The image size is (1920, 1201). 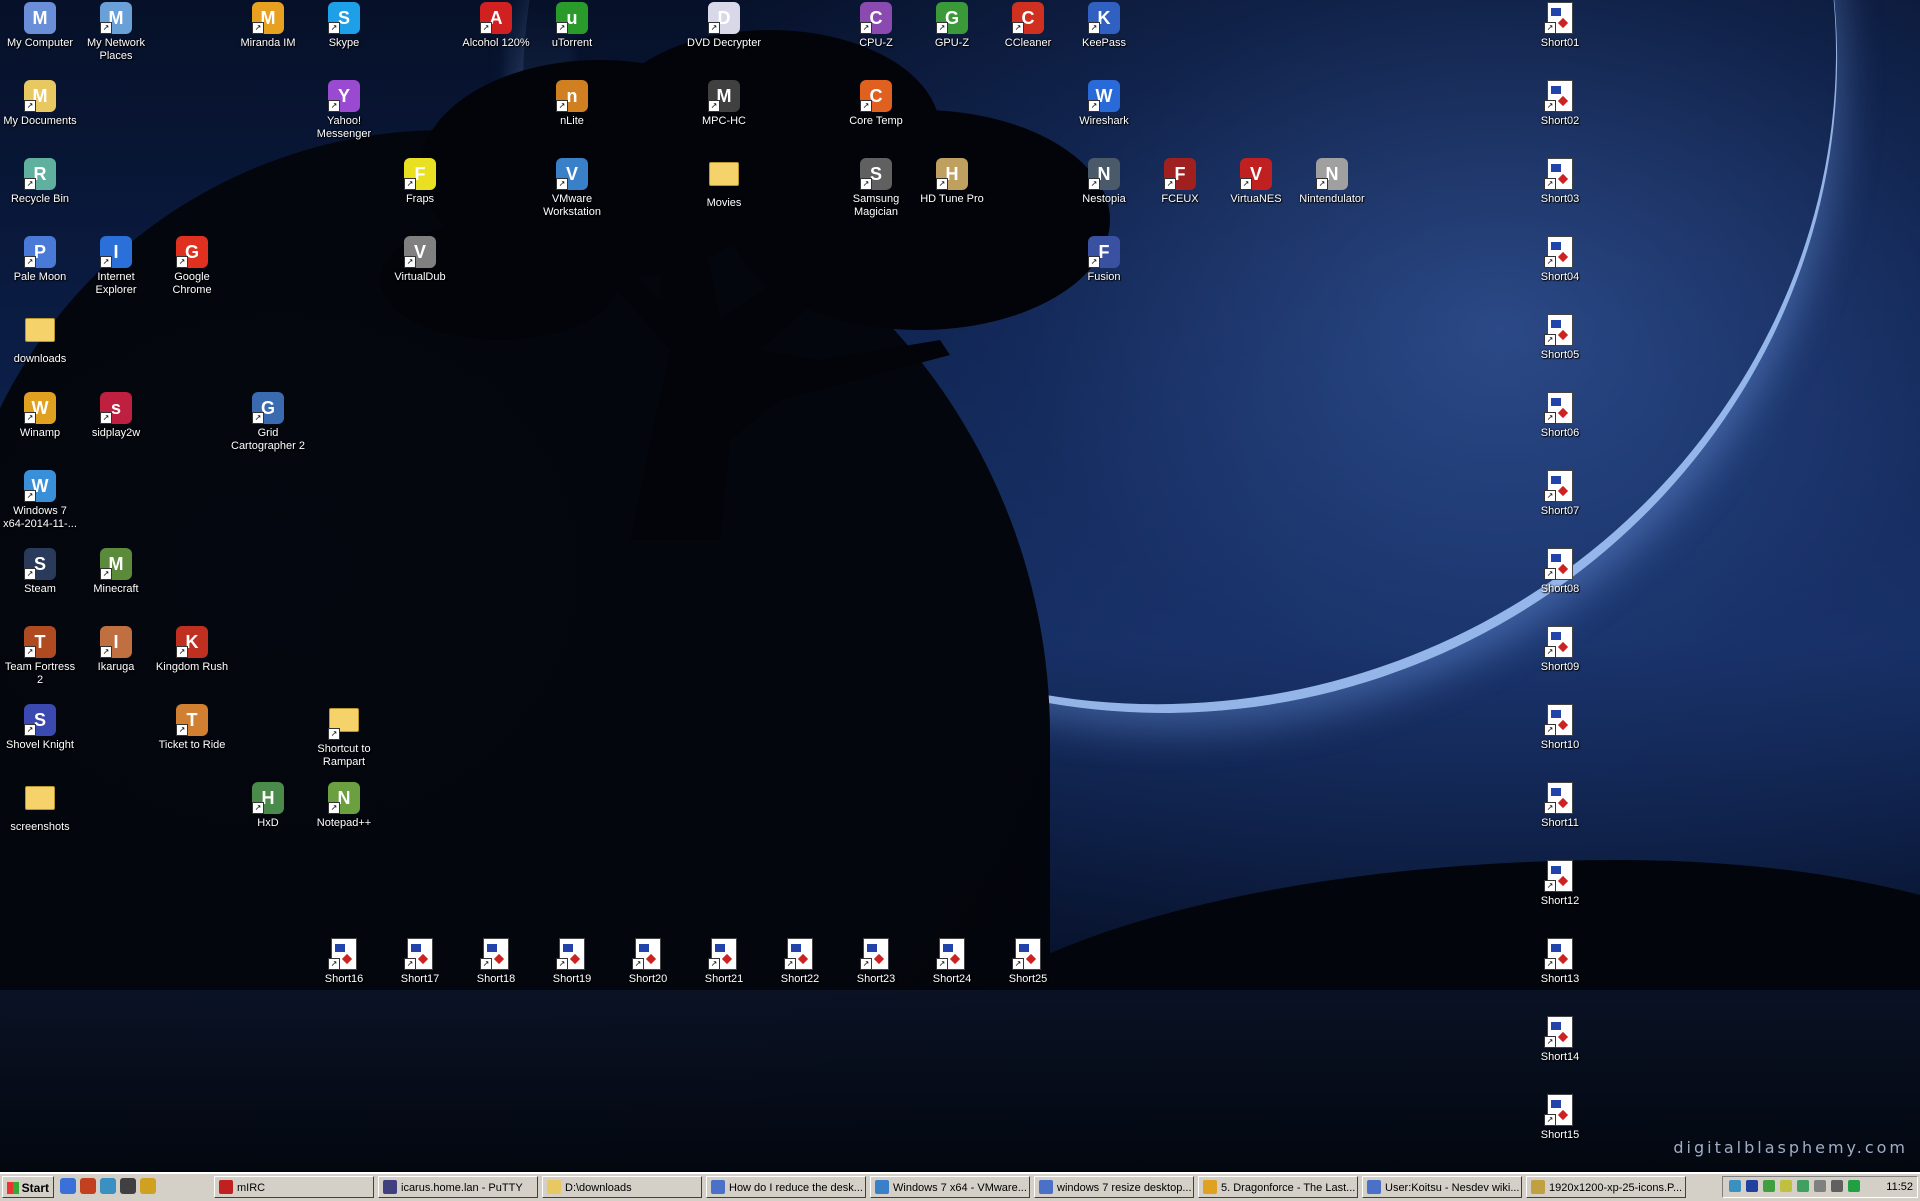 What do you see at coordinates (1104, 103) in the screenshot?
I see `desktop-icon-wireshark: W ↗ Wireshark` at bounding box center [1104, 103].